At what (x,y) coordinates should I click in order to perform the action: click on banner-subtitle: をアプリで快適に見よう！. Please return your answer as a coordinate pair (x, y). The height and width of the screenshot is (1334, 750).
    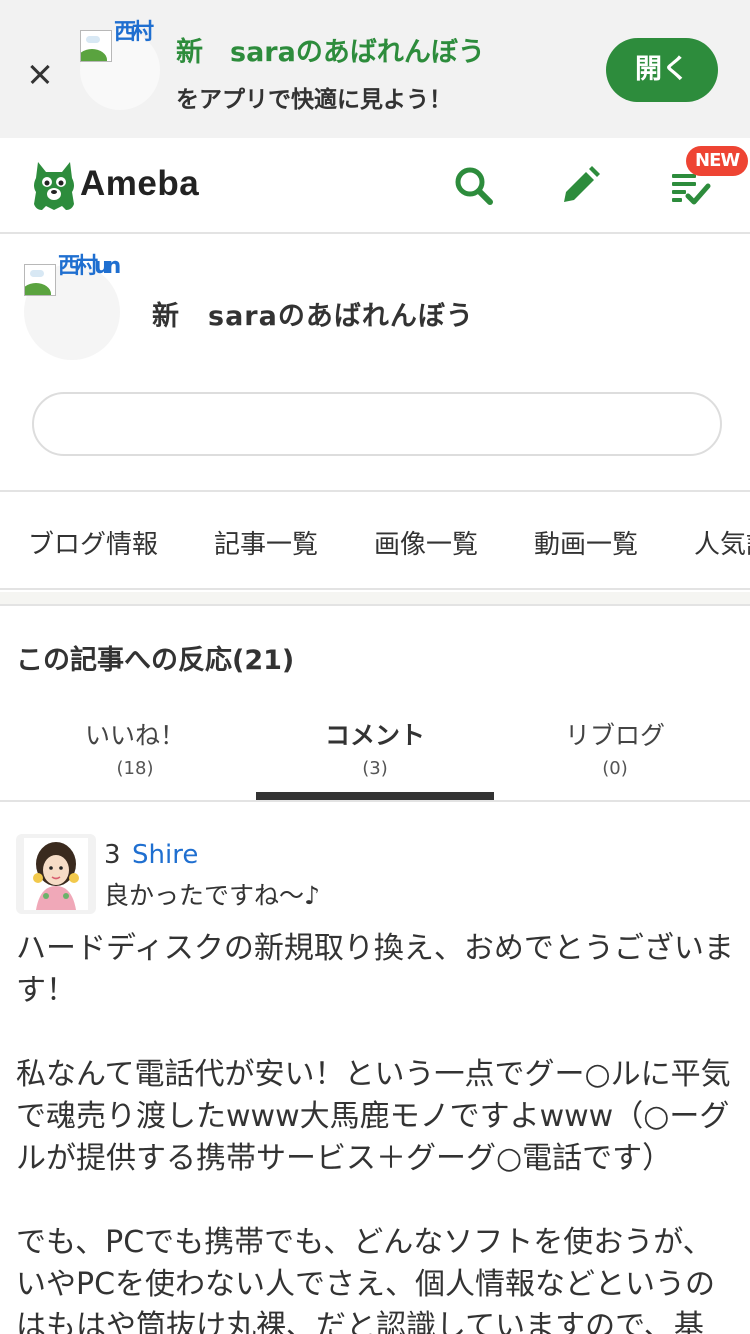
    Looking at the image, I should click on (314, 100).